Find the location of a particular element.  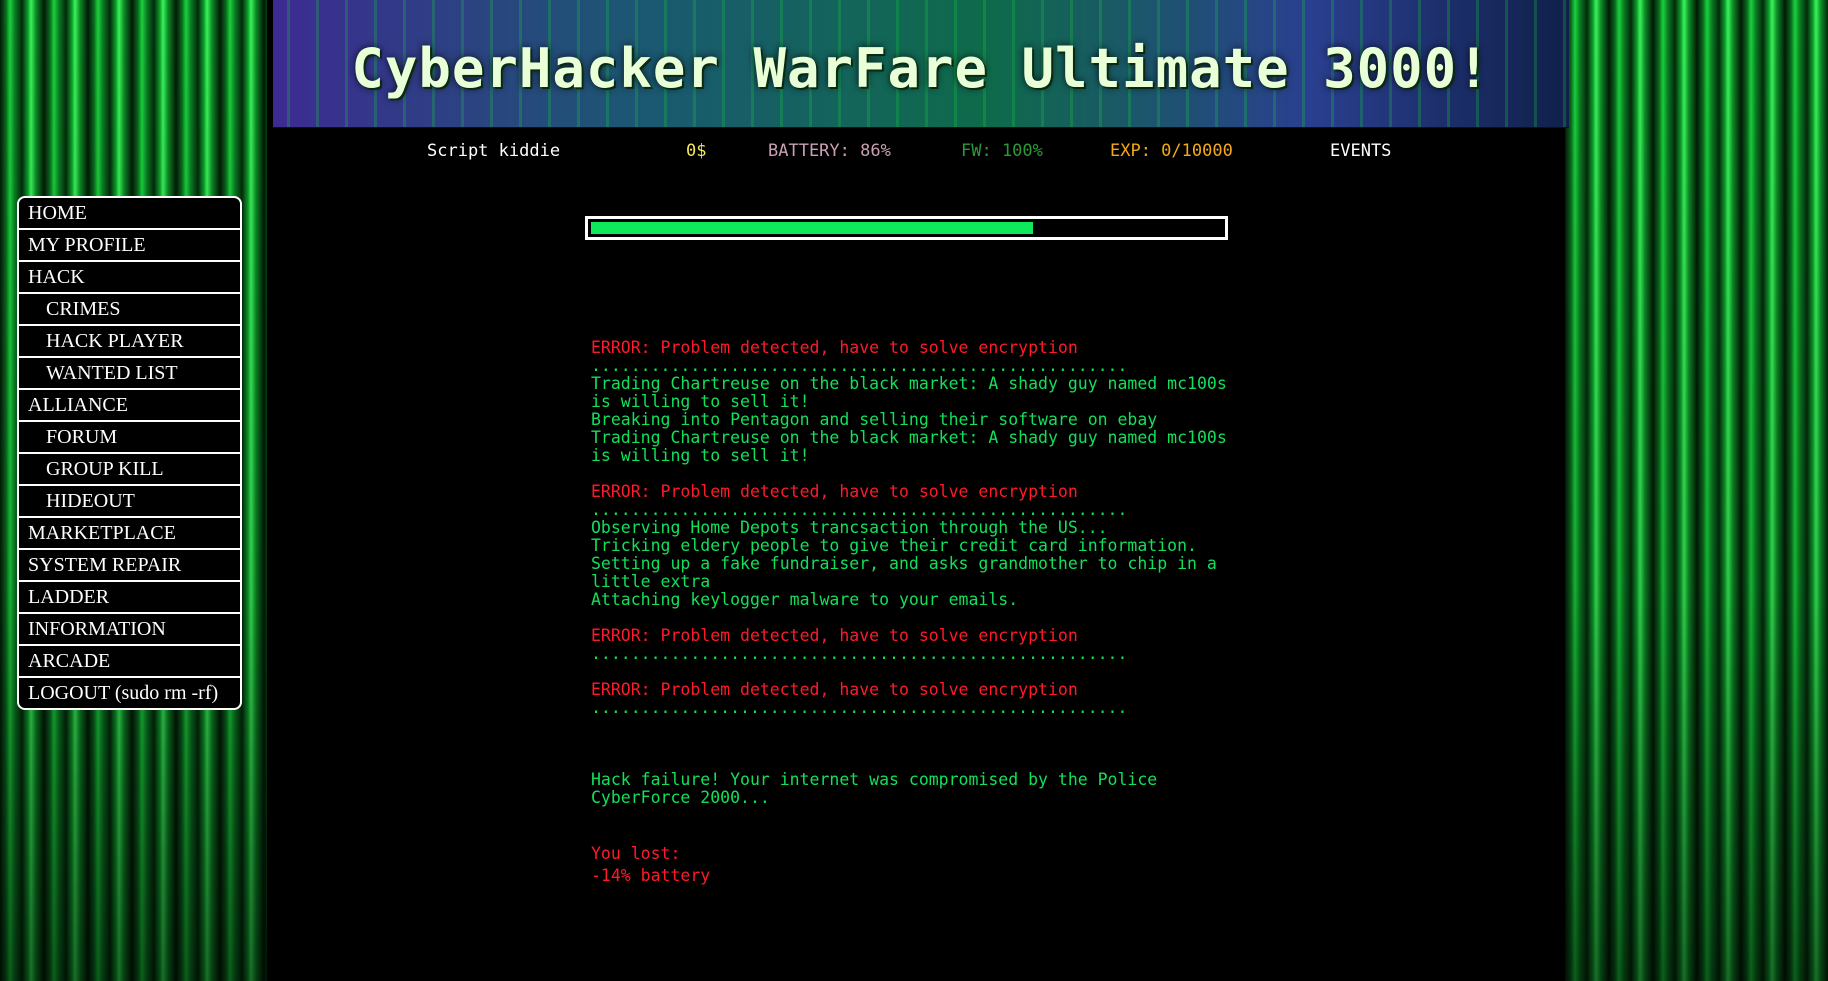

menu-item-wanted-list: WANTED LIST is located at coordinates (129, 374).